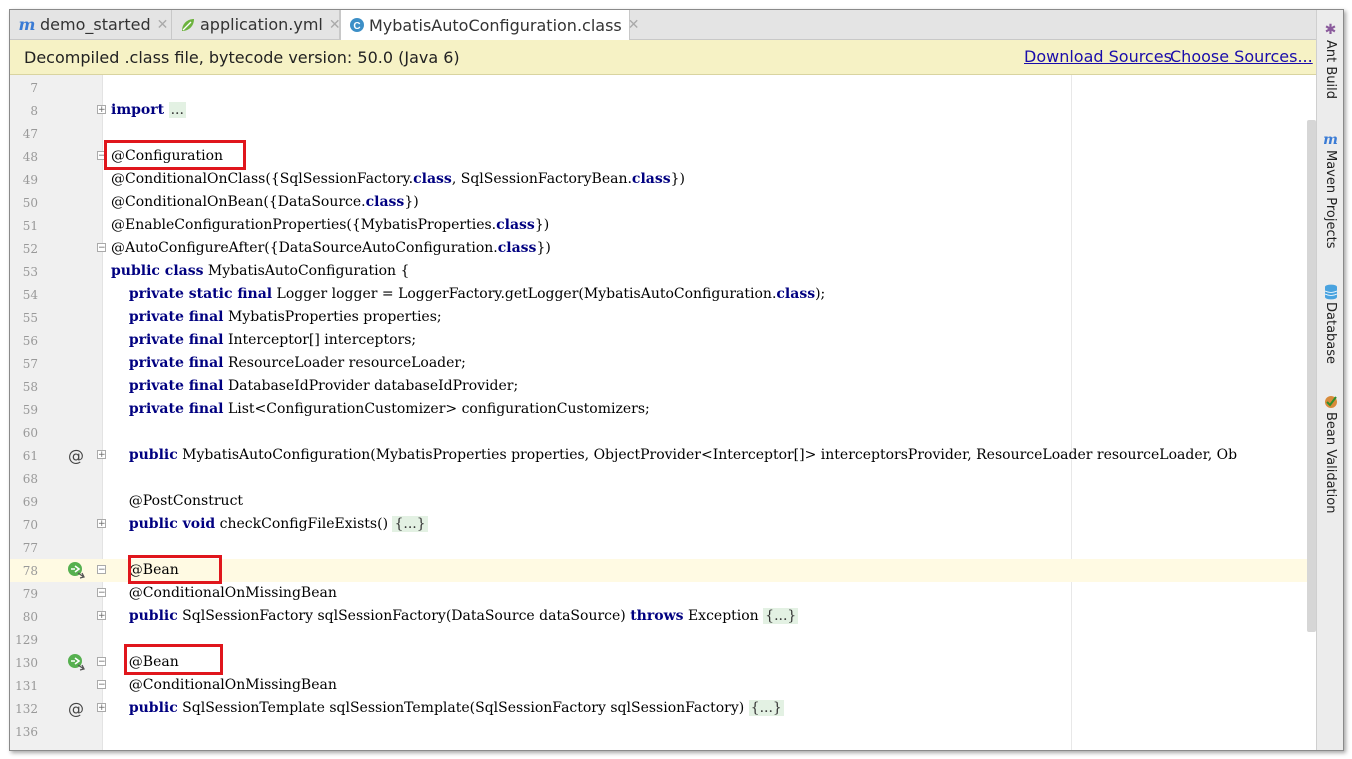  Describe the element at coordinates (371, 386) in the screenshot. I see `code-token: DatabaseIdProvider databaseIdProvider;` at that location.